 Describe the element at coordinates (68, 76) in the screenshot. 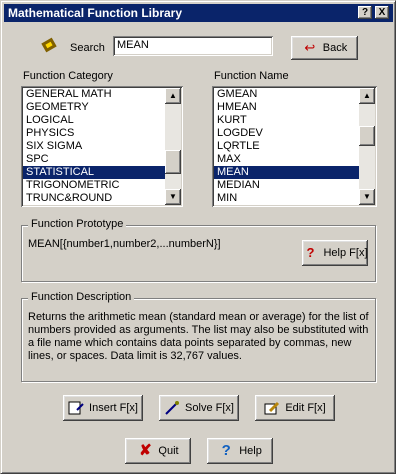

I see `category-label: Function Category` at that location.